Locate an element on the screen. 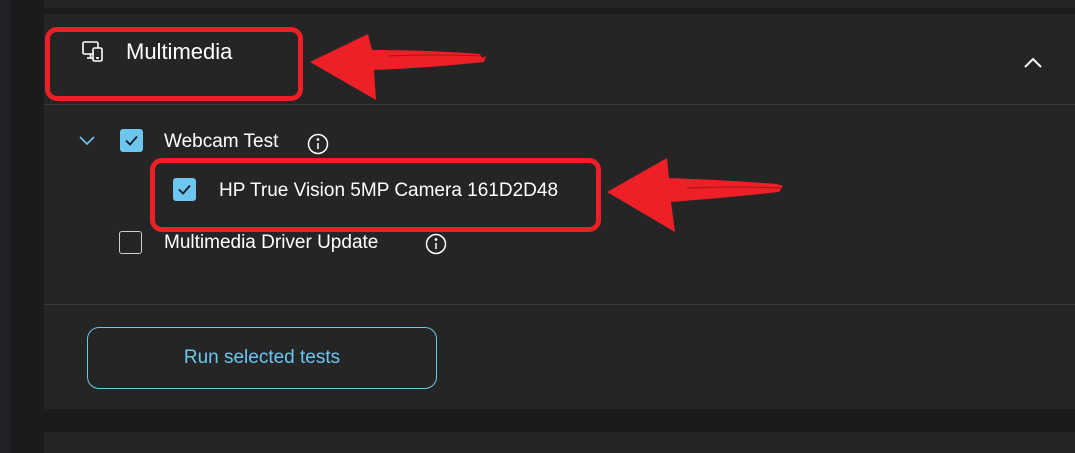 The image size is (1075, 453). camera-highlight-box is located at coordinates (375, 195).